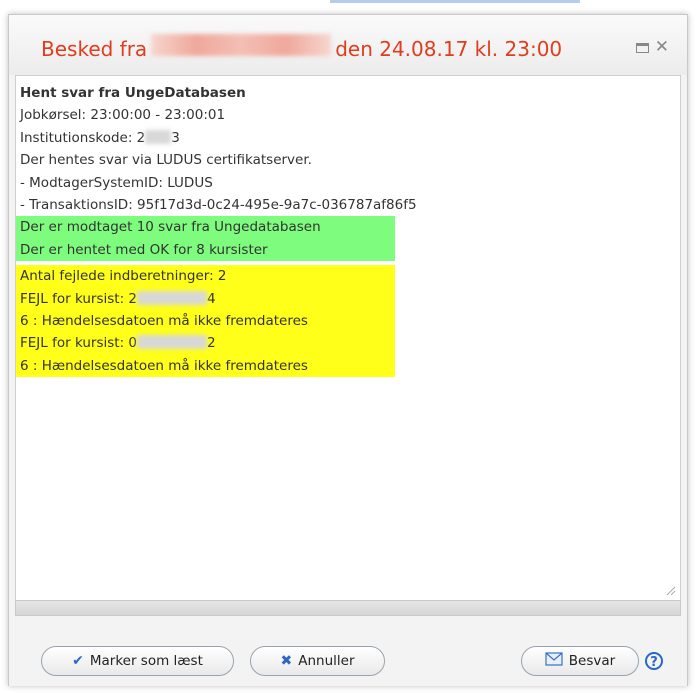 This screenshot has height=693, width=699. Describe the element at coordinates (118, 298) in the screenshot. I see `error-1-line: FEJL for kursist: 24` at that location.